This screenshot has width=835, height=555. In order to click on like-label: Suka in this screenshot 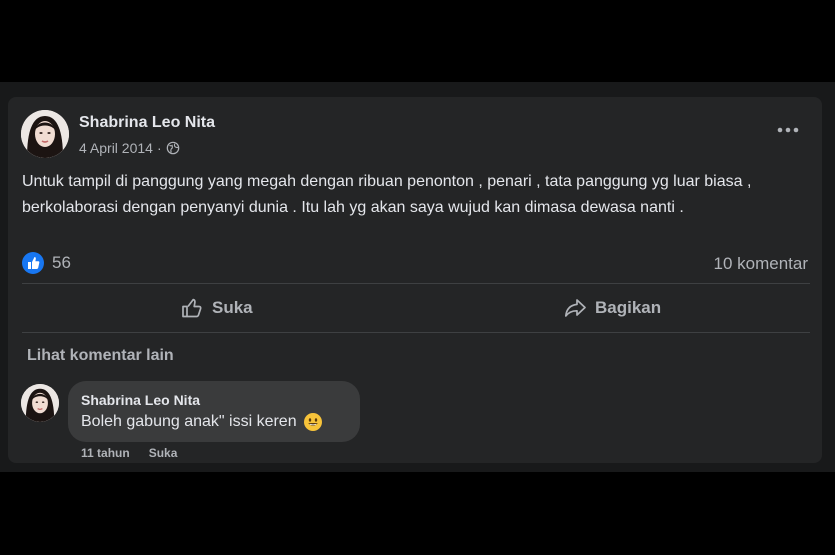, I will do `click(232, 307)`.